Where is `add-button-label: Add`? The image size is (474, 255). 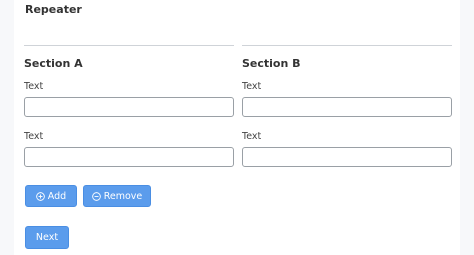 add-button-label: Add is located at coordinates (57, 196).